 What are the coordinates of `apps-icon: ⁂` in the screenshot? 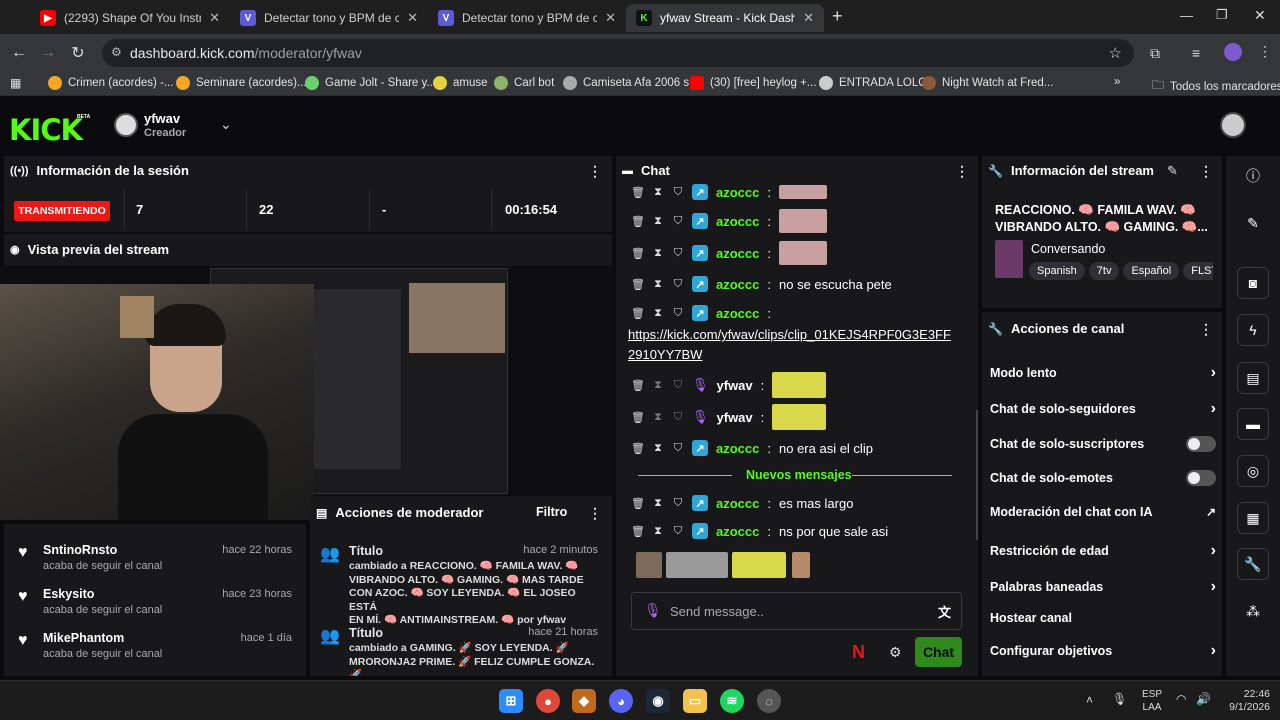 It's located at (1253, 611).